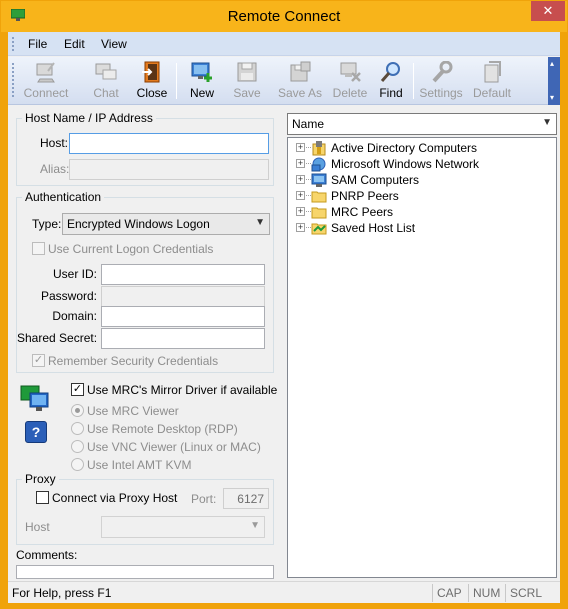 The width and height of the screenshot is (568, 609). Describe the element at coordinates (77, 410) in the screenshot. I see `use-mrc-viewer-radio` at that location.